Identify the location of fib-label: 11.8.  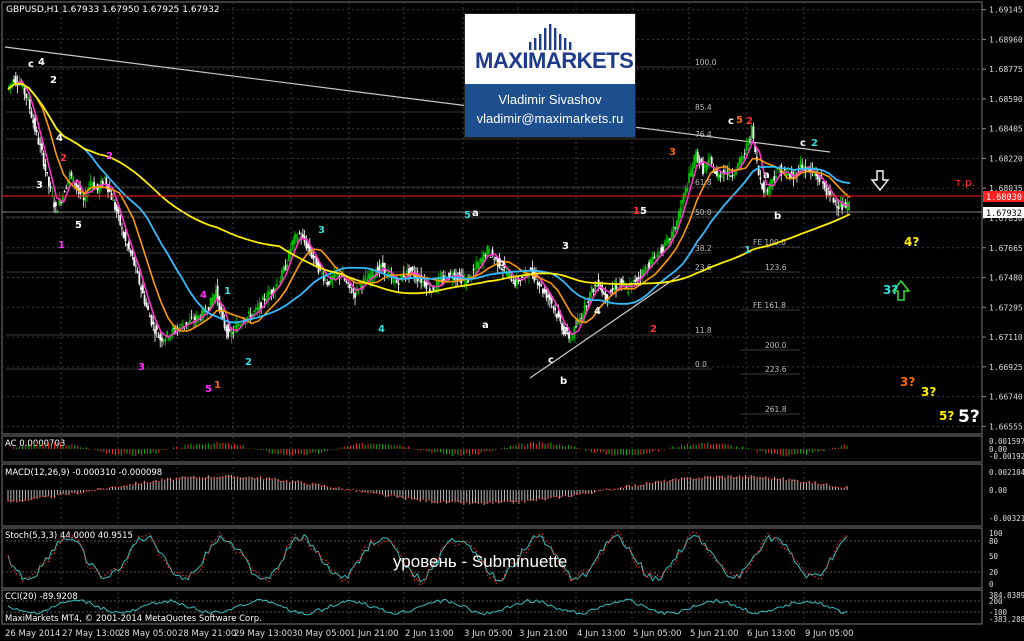
(703, 330).